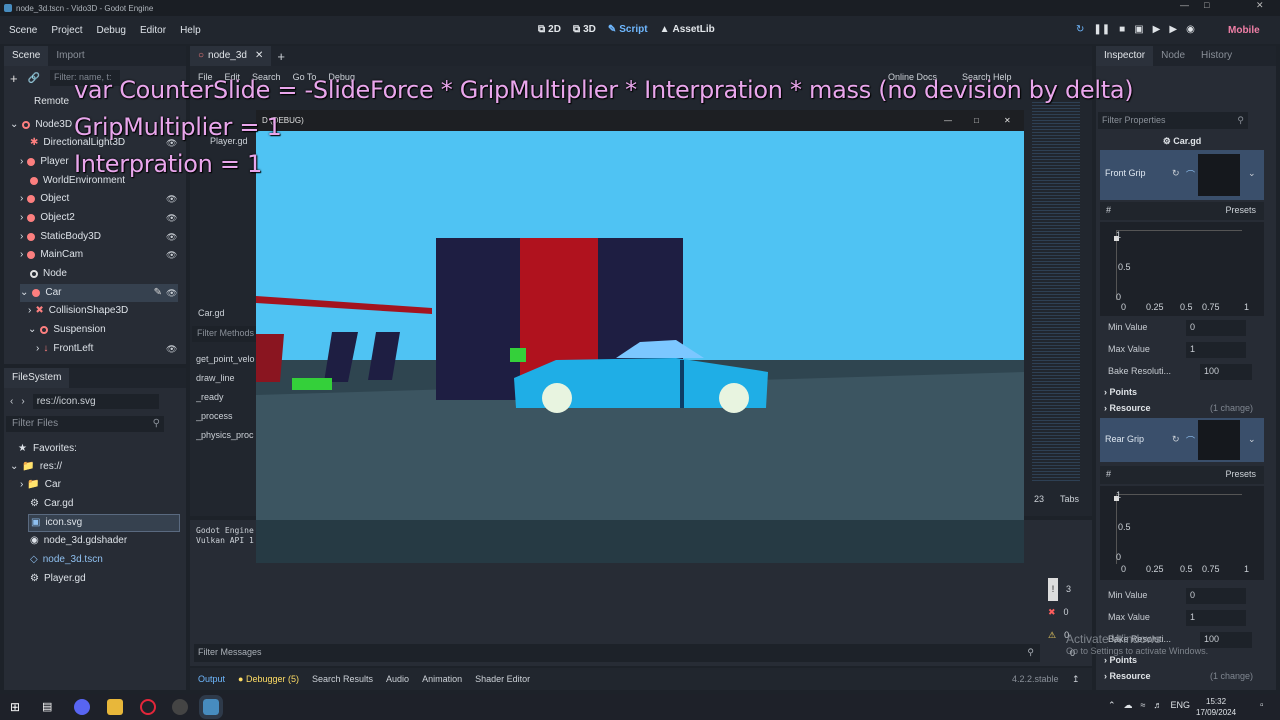  What do you see at coordinates (34, 78) in the screenshot?
I see `link-icon: 🔗` at bounding box center [34, 78].